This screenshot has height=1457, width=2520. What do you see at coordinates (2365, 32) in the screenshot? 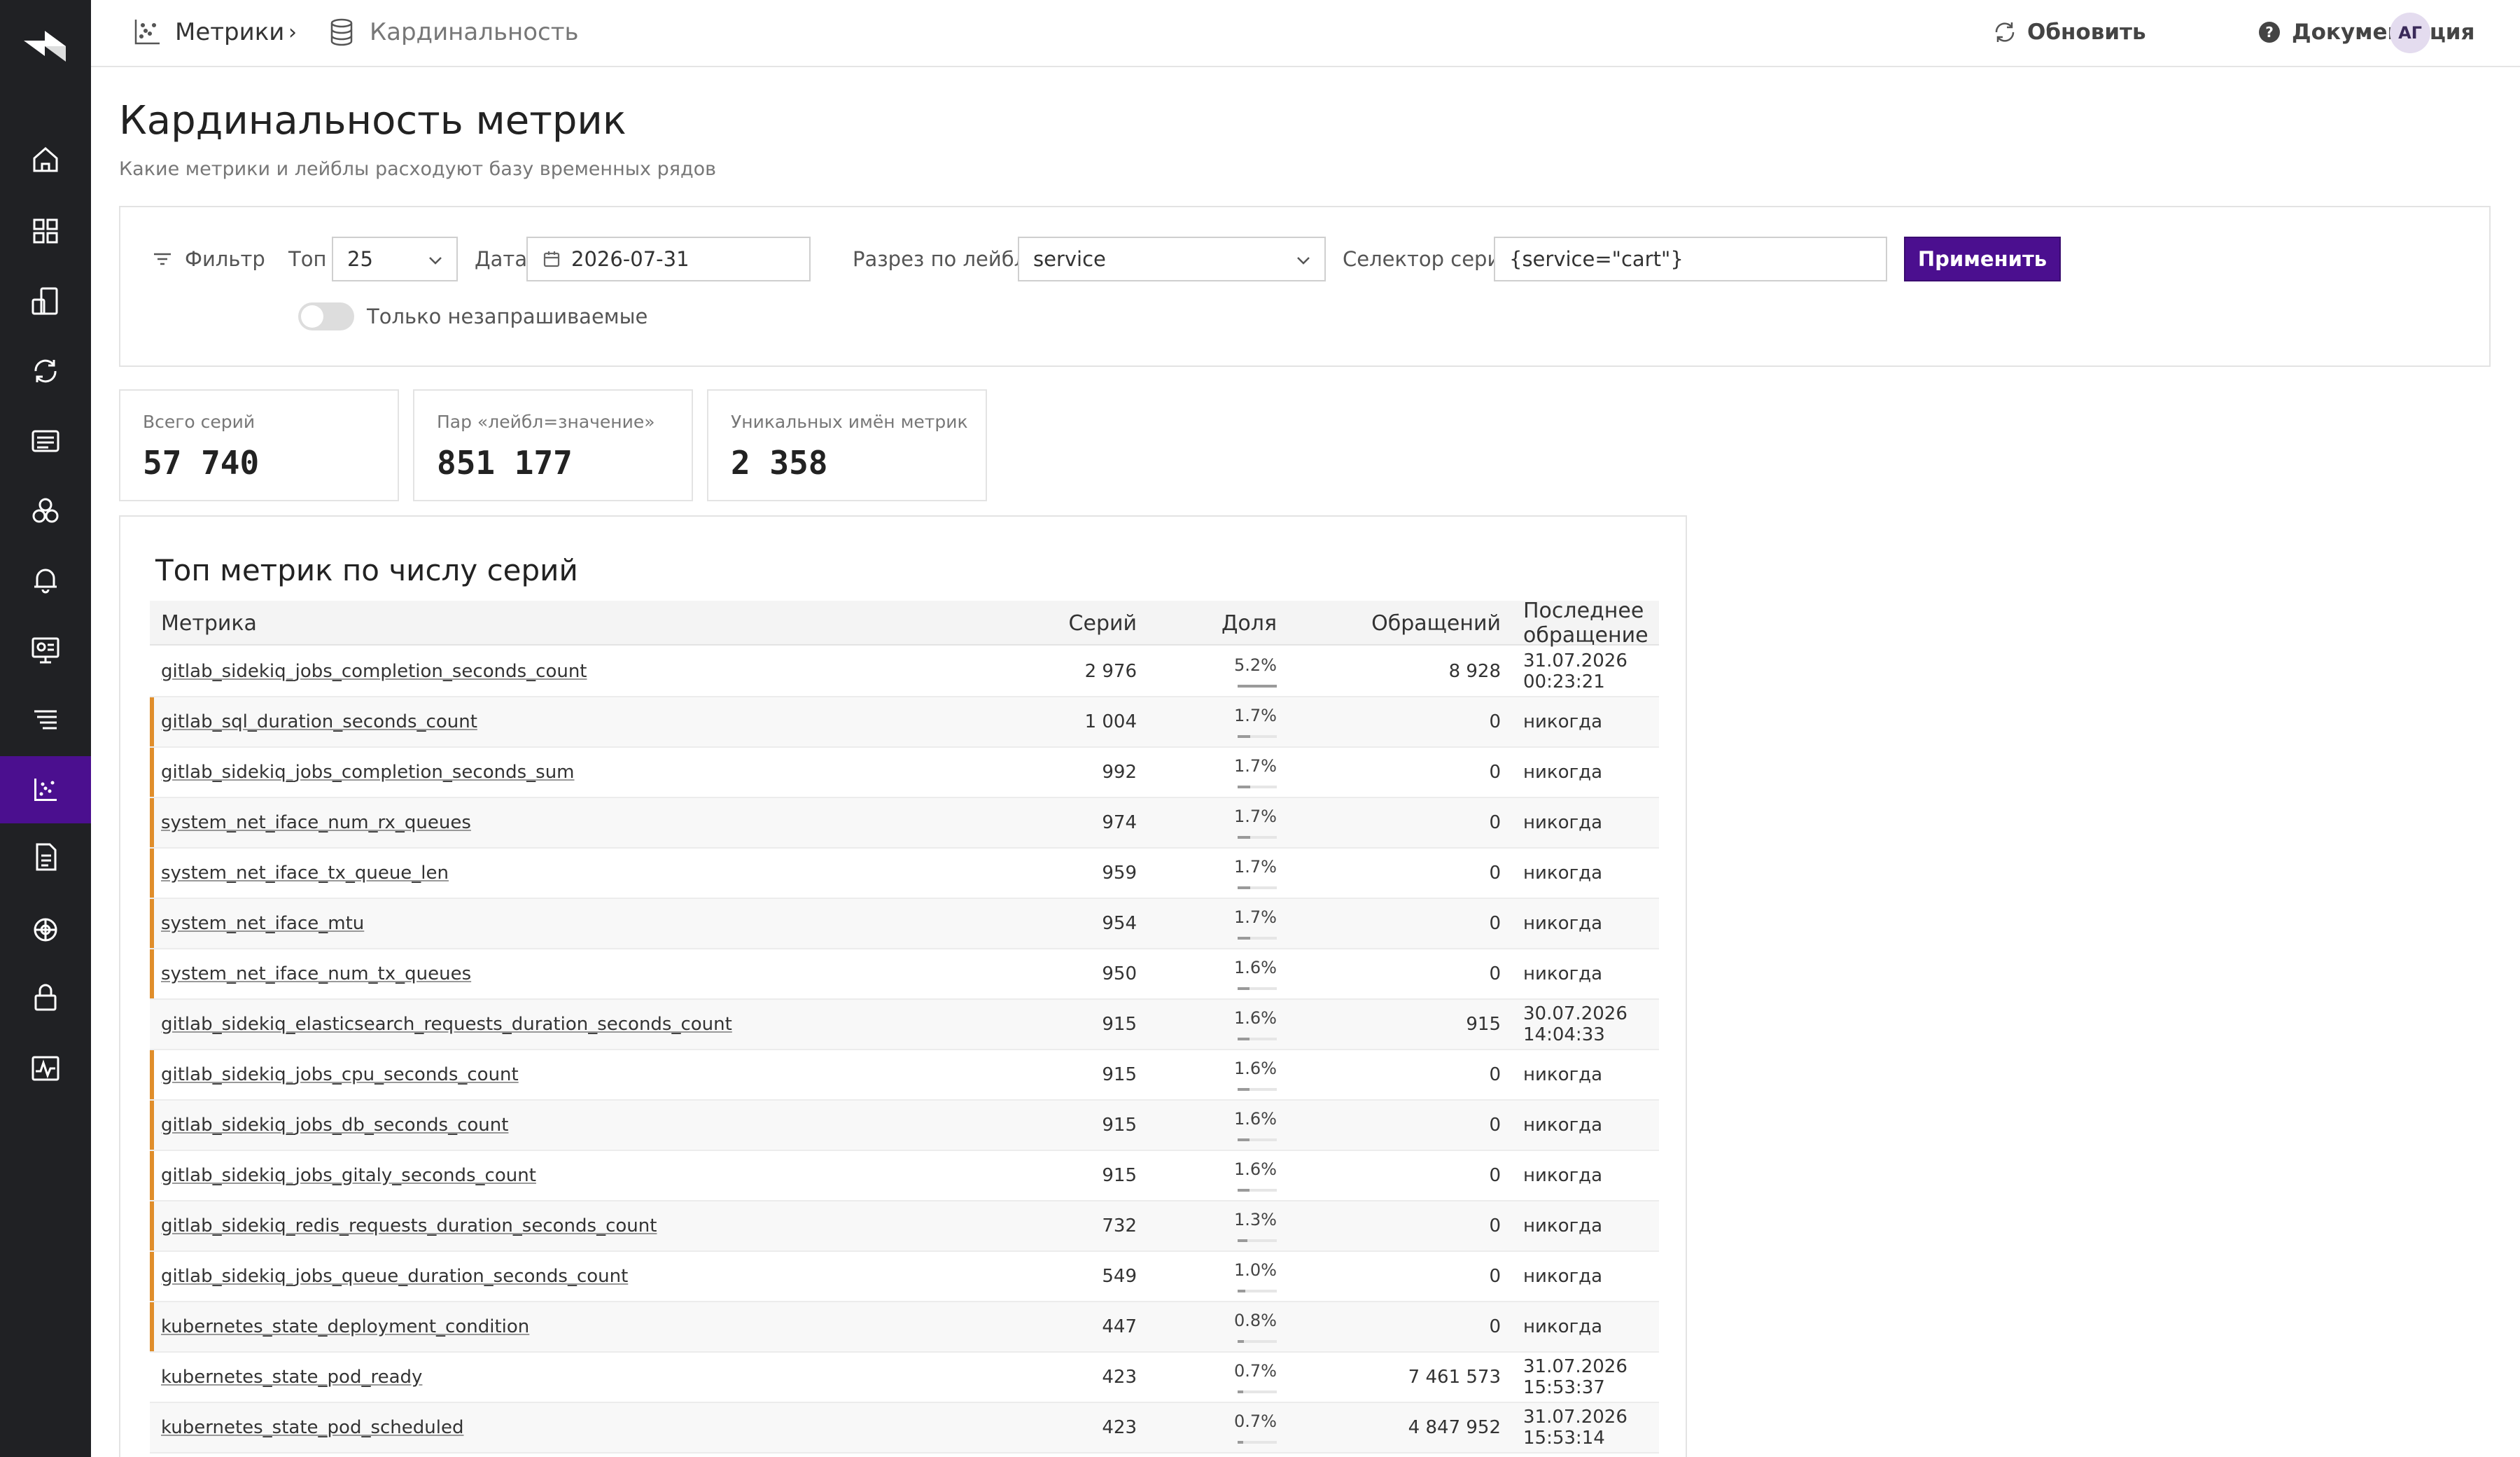
I see `docs-button: ? Документация` at bounding box center [2365, 32].